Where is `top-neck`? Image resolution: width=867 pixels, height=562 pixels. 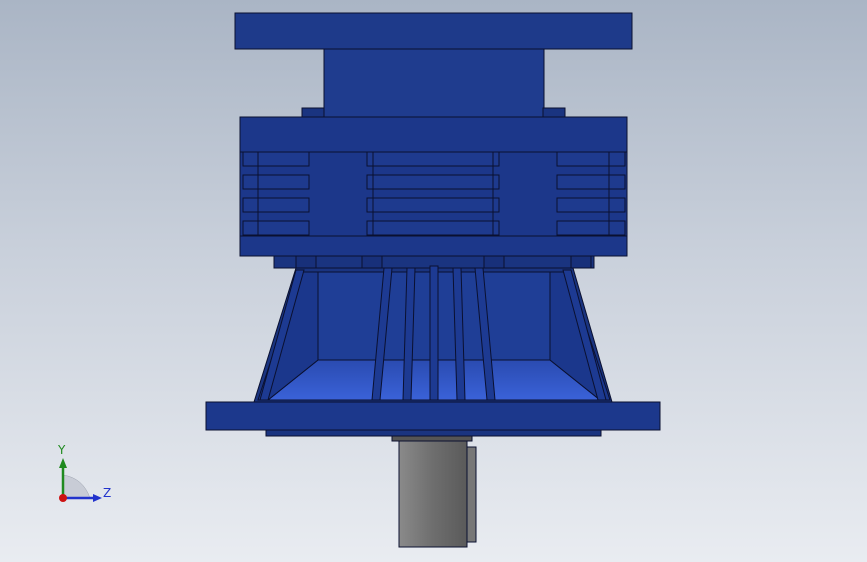
top-neck is located at coordinates (434, 83).